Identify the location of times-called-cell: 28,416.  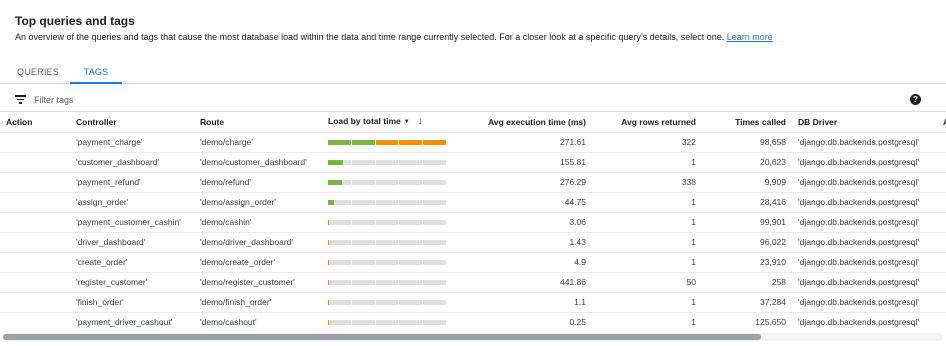
(747, 202).